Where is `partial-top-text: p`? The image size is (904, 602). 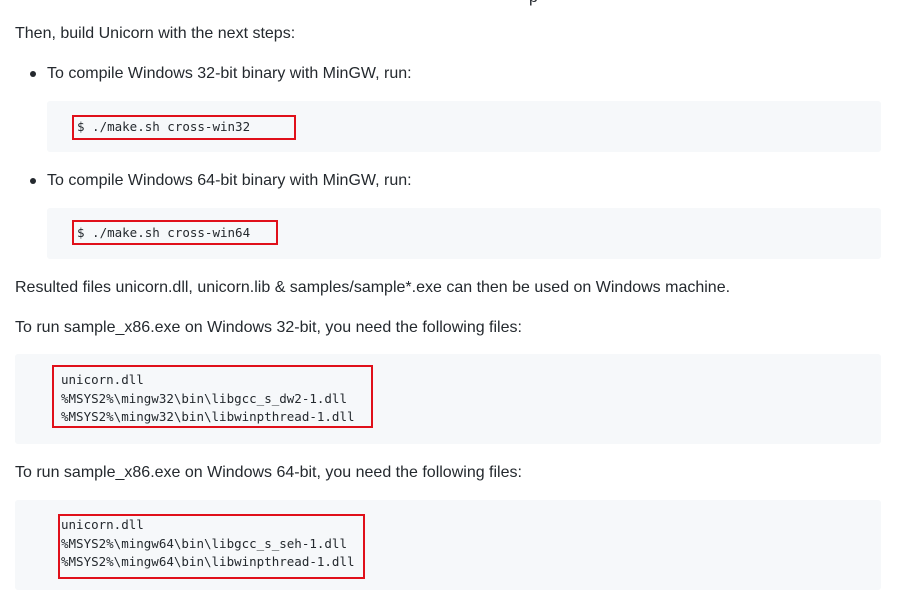 partial-top-text: p is located at coordinates (533, 3).